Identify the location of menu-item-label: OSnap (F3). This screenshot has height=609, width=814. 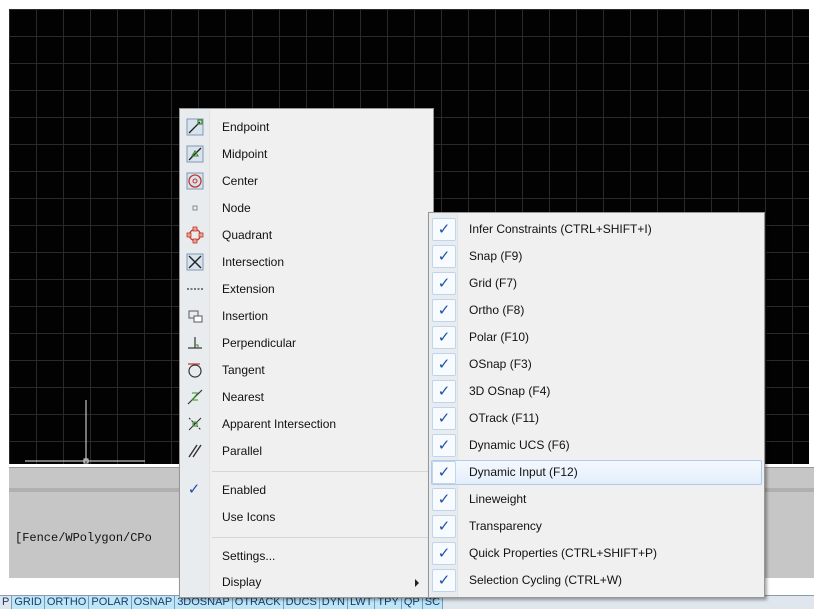
(500, 364).